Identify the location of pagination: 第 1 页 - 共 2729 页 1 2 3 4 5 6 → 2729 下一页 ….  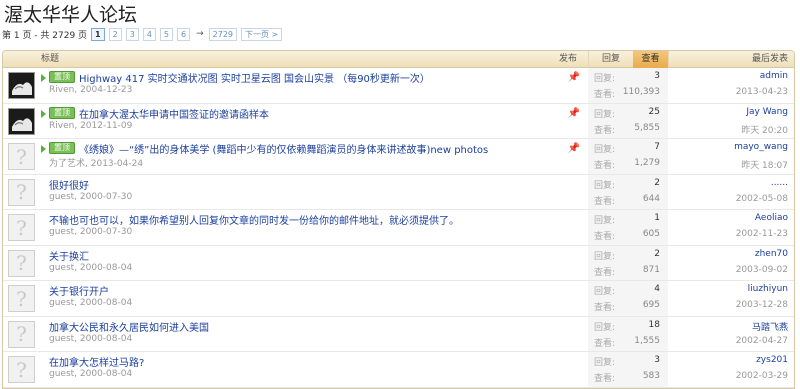
(144, 34).